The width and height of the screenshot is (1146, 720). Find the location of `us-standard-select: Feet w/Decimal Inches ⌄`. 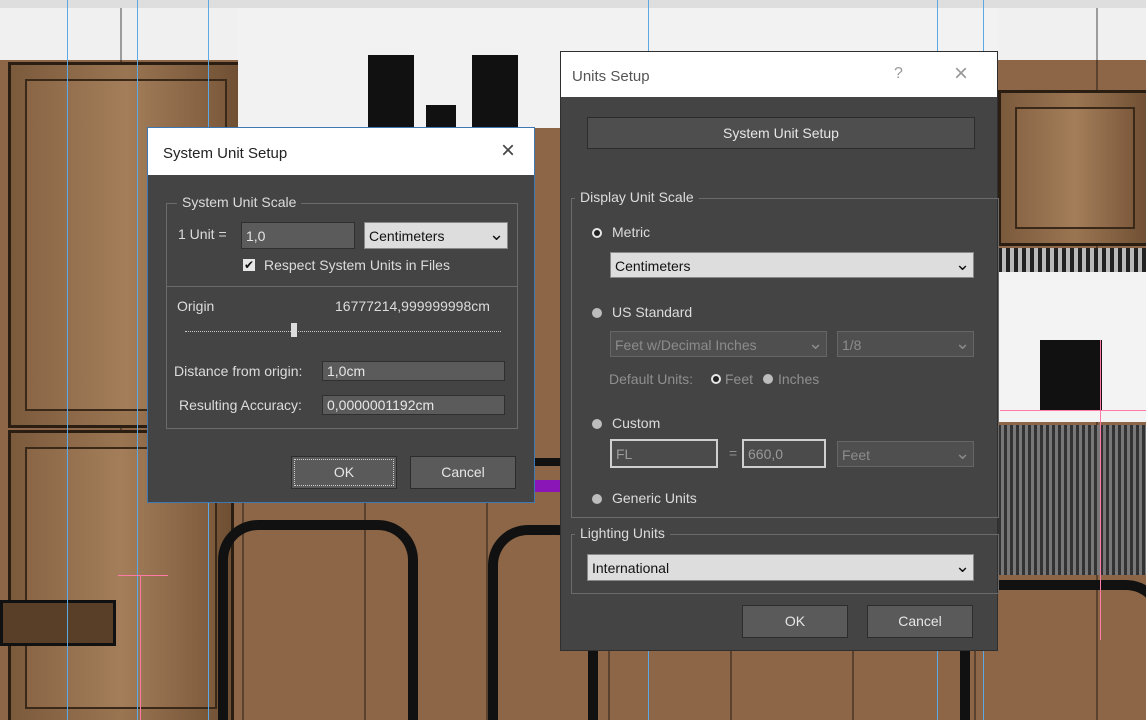

us-standard-select: Feet w/Decimal Inches ⌄ is located at coordinates (718, 344).